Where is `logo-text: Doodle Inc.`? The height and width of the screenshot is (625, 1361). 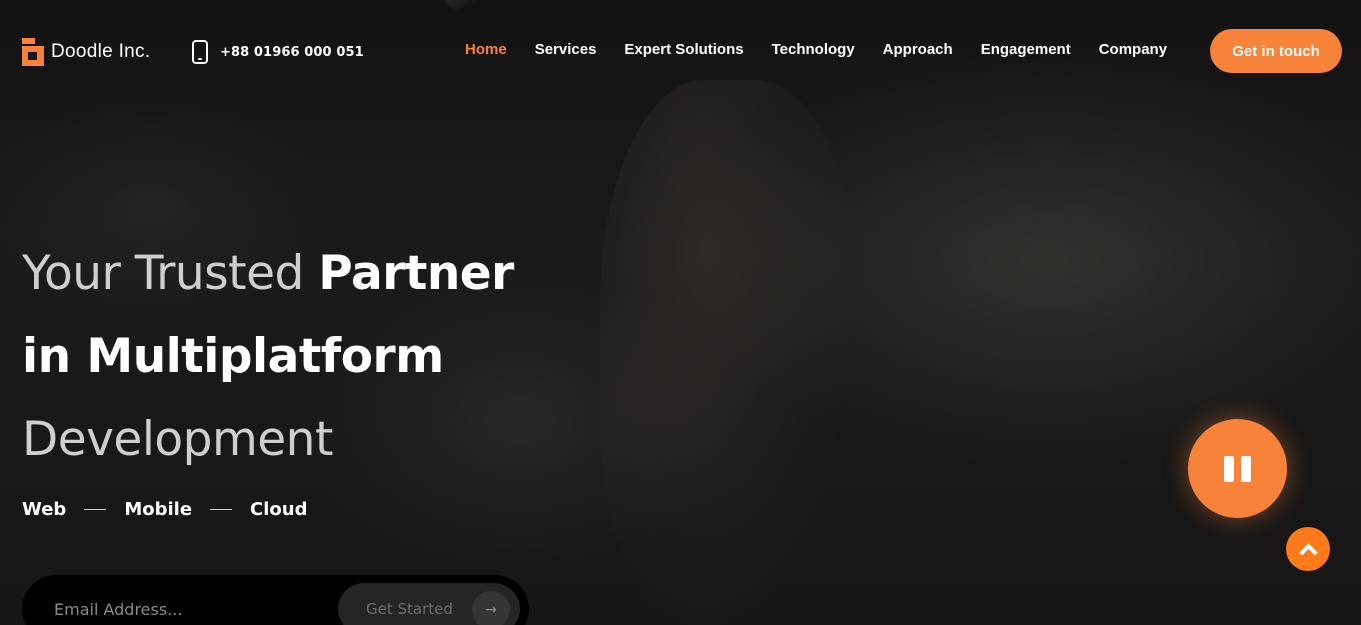 logo-text: Doodle Inc. is located at coordinates (101, 51).